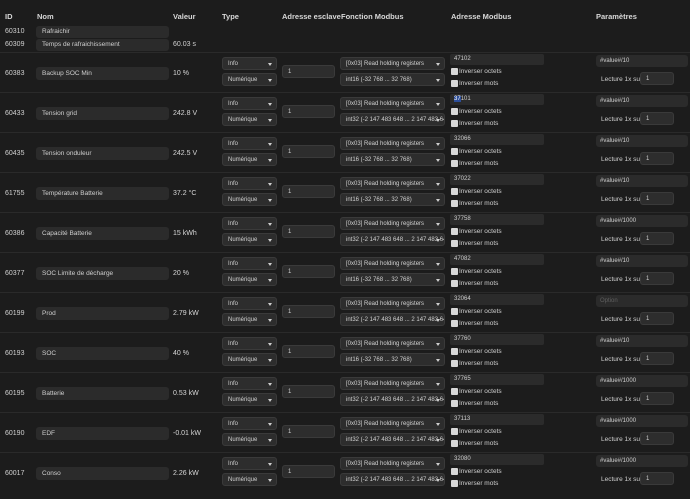  Describe the element at coordinates (497, 459) in the screenshot. I see `modbus-address-input: 32080` at that location.